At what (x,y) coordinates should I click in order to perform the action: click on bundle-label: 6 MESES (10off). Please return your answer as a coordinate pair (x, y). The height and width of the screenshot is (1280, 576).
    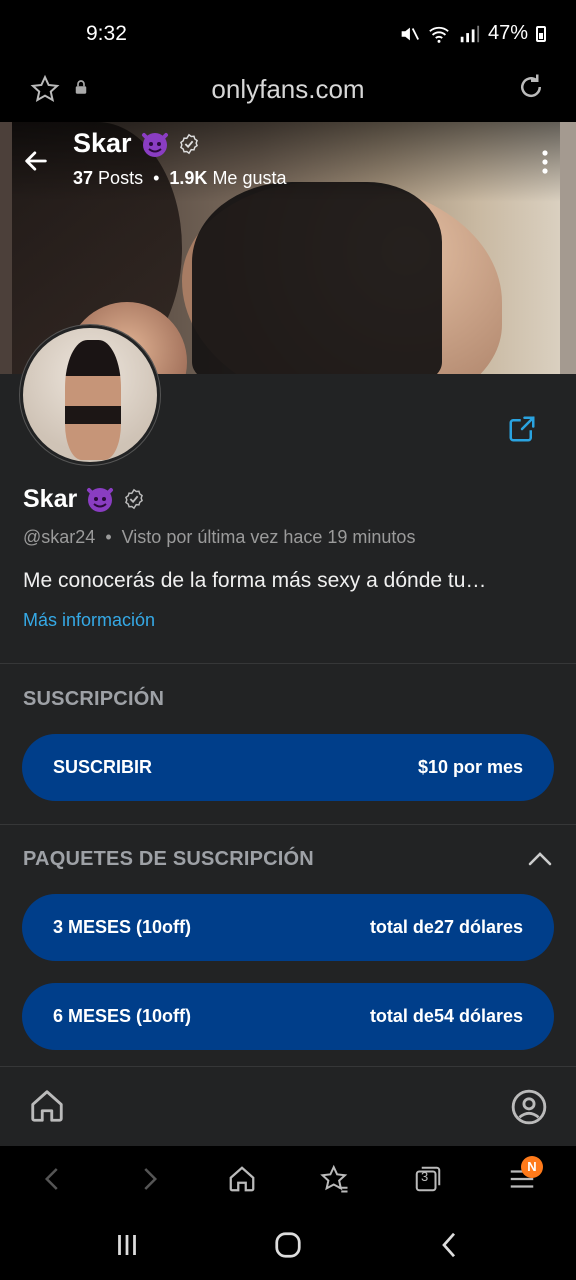
    Looking at the image, I should click on (122, 1016).